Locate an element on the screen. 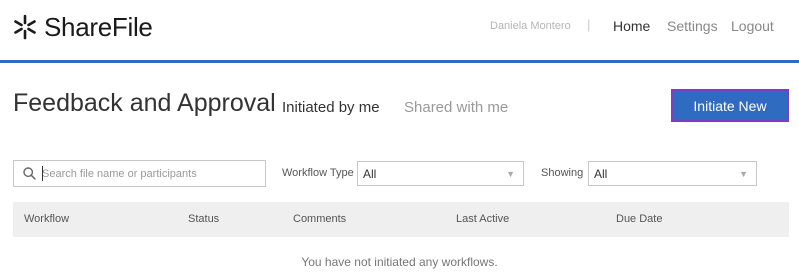 This screenshot has width=799, height=279. sharefile-logo: ShareFile is located at coordinates (82, 27).